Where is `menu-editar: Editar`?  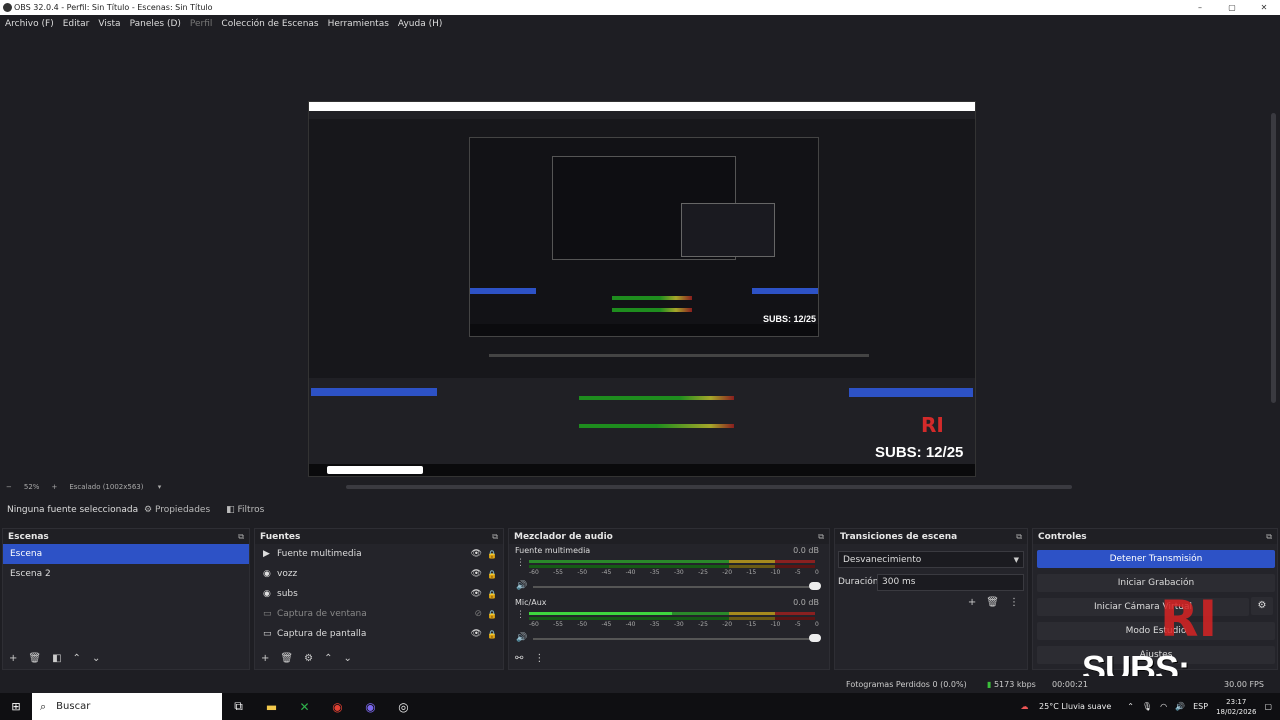
menu-editar: Editar is located at coordinates (76, 24).